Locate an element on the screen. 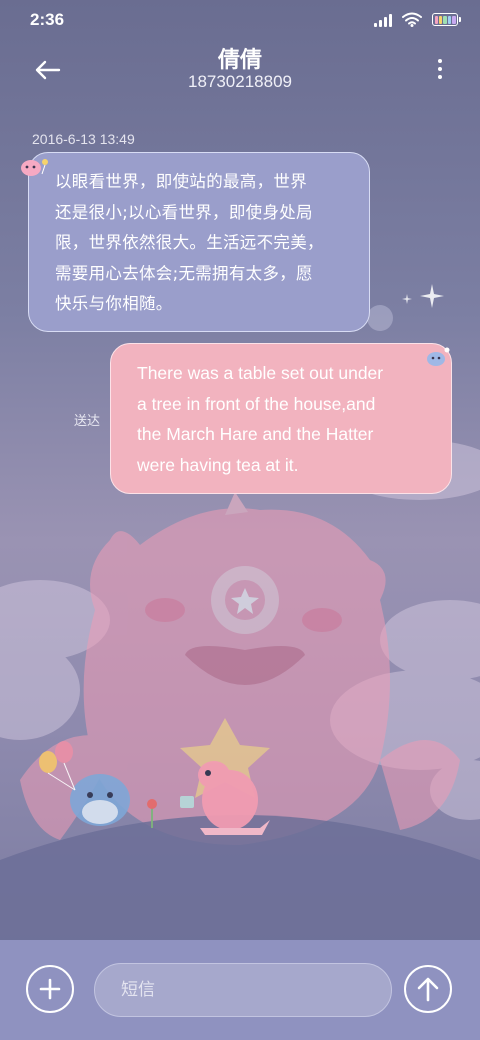  contact-number: 18730218809 is located at coordinates (239, 81).